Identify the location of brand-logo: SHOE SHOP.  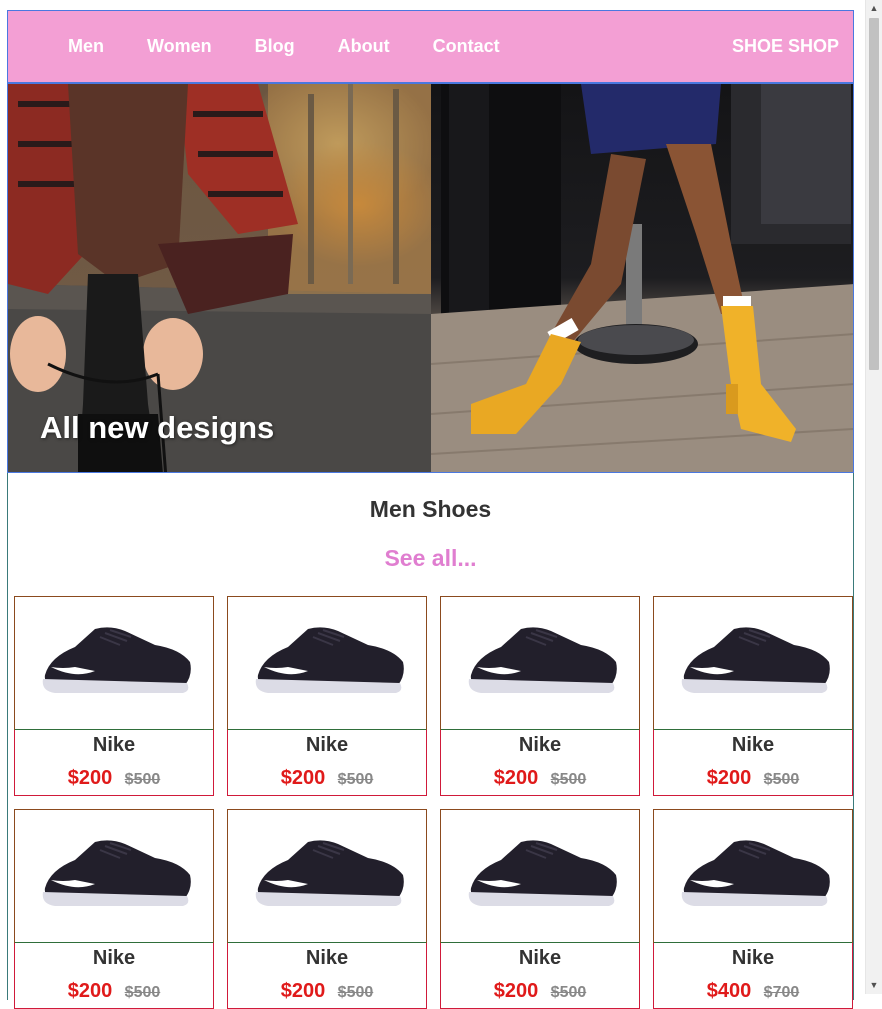
(785, 46).